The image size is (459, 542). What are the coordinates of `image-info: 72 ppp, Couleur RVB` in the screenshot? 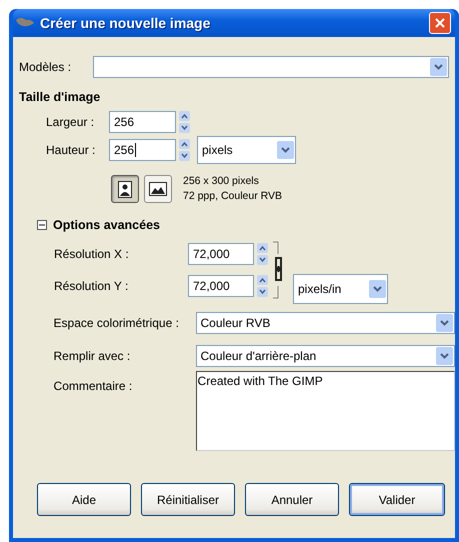 It's located at (232, 196).